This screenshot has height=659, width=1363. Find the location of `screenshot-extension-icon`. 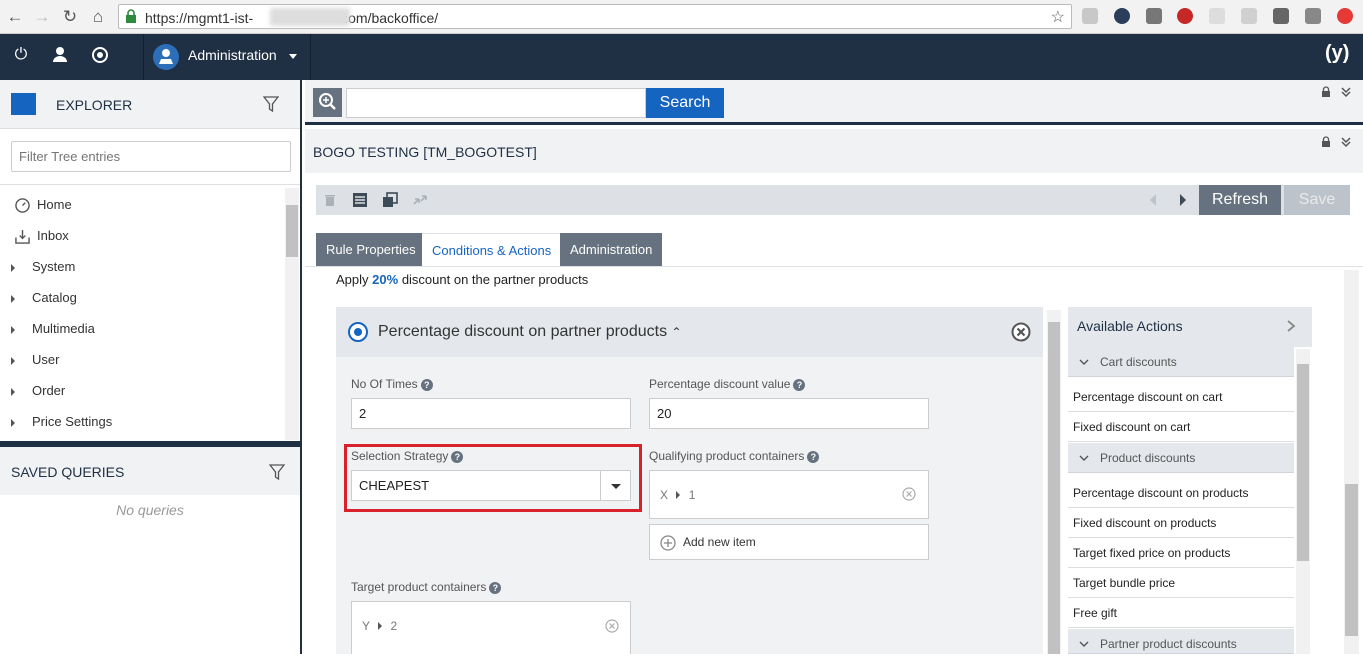

screenshot-extension-icon is located at coordinates (1217, 16).